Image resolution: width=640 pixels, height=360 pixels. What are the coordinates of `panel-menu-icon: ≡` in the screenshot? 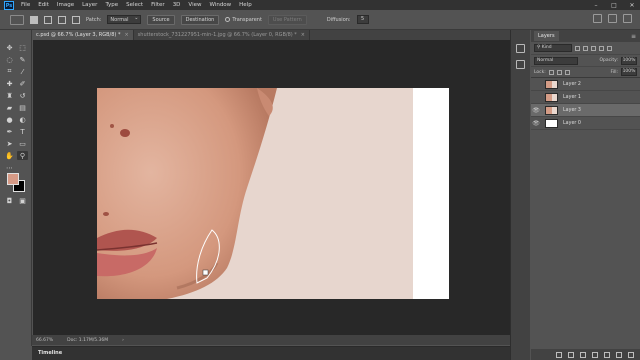 It's located at (633, 36).